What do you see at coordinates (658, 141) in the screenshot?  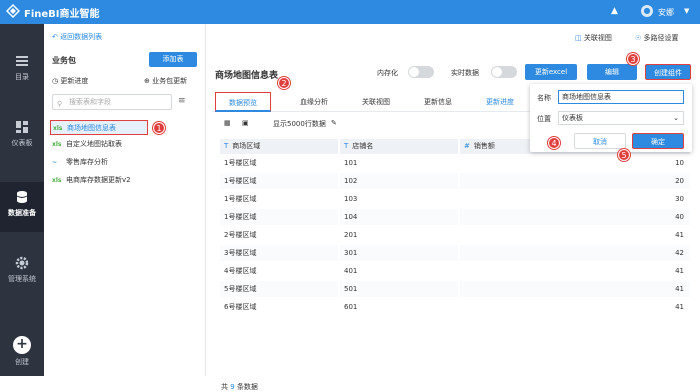 I see `confirm-button: 确定` at bounding box center [658, 141].